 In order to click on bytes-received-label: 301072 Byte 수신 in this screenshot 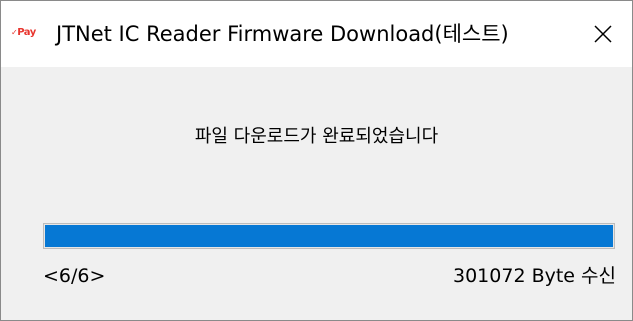, I will do `click(534, 276)`.